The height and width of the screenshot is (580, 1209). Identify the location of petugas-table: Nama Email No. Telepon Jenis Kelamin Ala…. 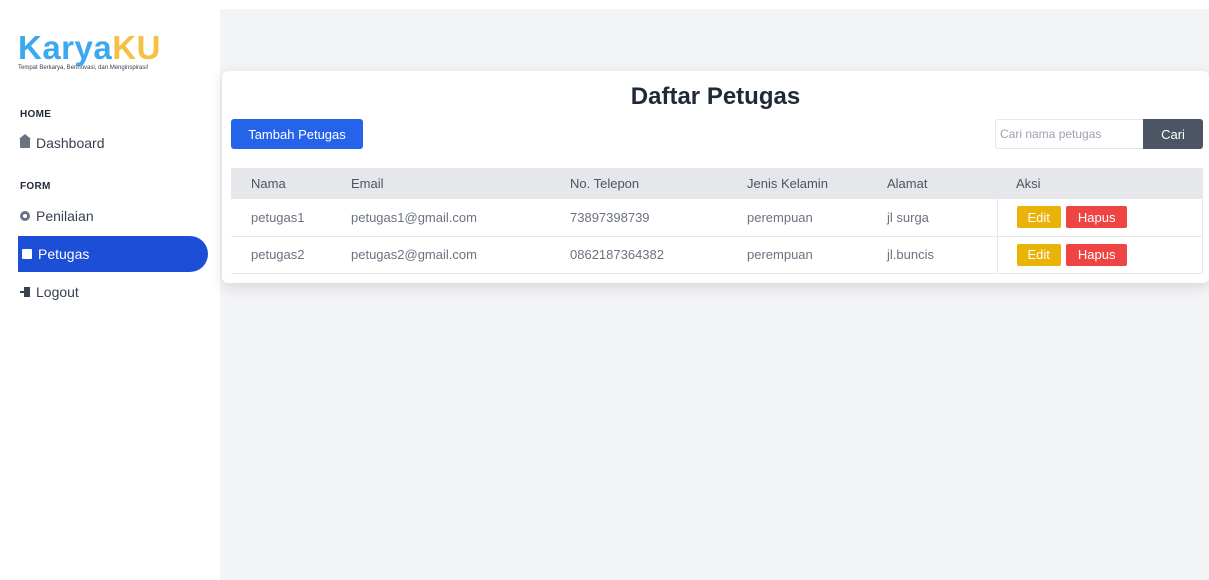
(717, 221).